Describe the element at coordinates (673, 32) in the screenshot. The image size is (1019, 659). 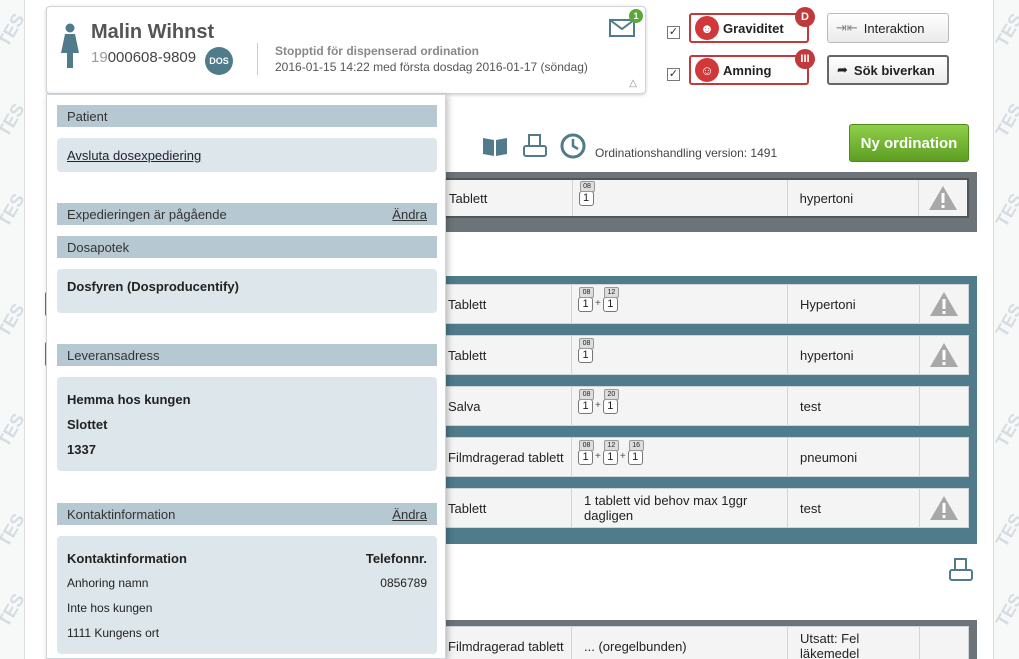
I see `graviditet-checkbox: ✓` at that location.